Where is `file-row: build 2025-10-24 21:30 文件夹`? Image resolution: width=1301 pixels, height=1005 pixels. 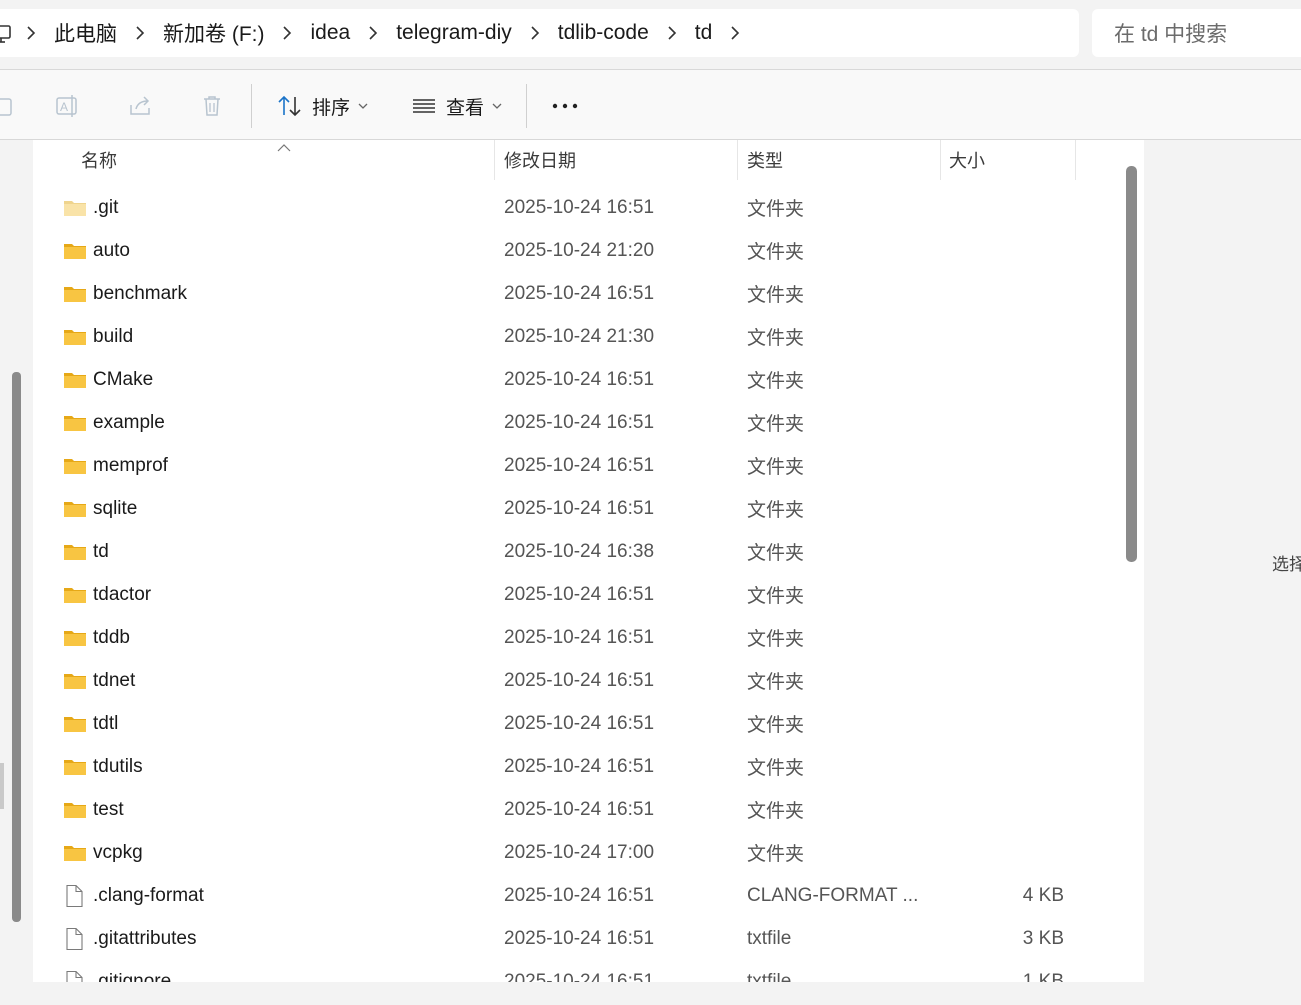 file-row: build 2025-10-24 21:30 文件夹 is located at coordinates (578, 336).